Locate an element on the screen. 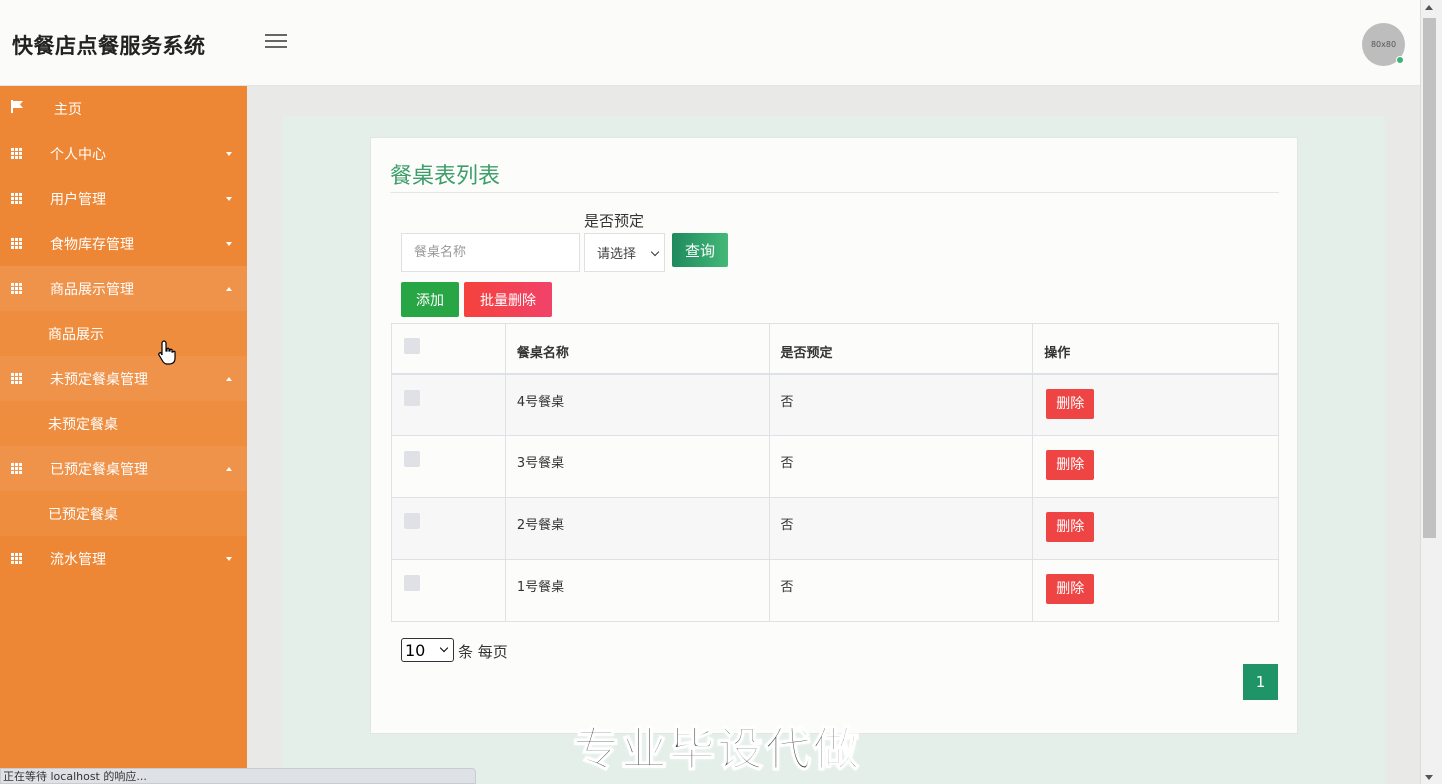 Image resolution: width=1442 pixels, height=784 pixels. cell-table-name: 3号餐桌 is located at coordinates (637, 466).